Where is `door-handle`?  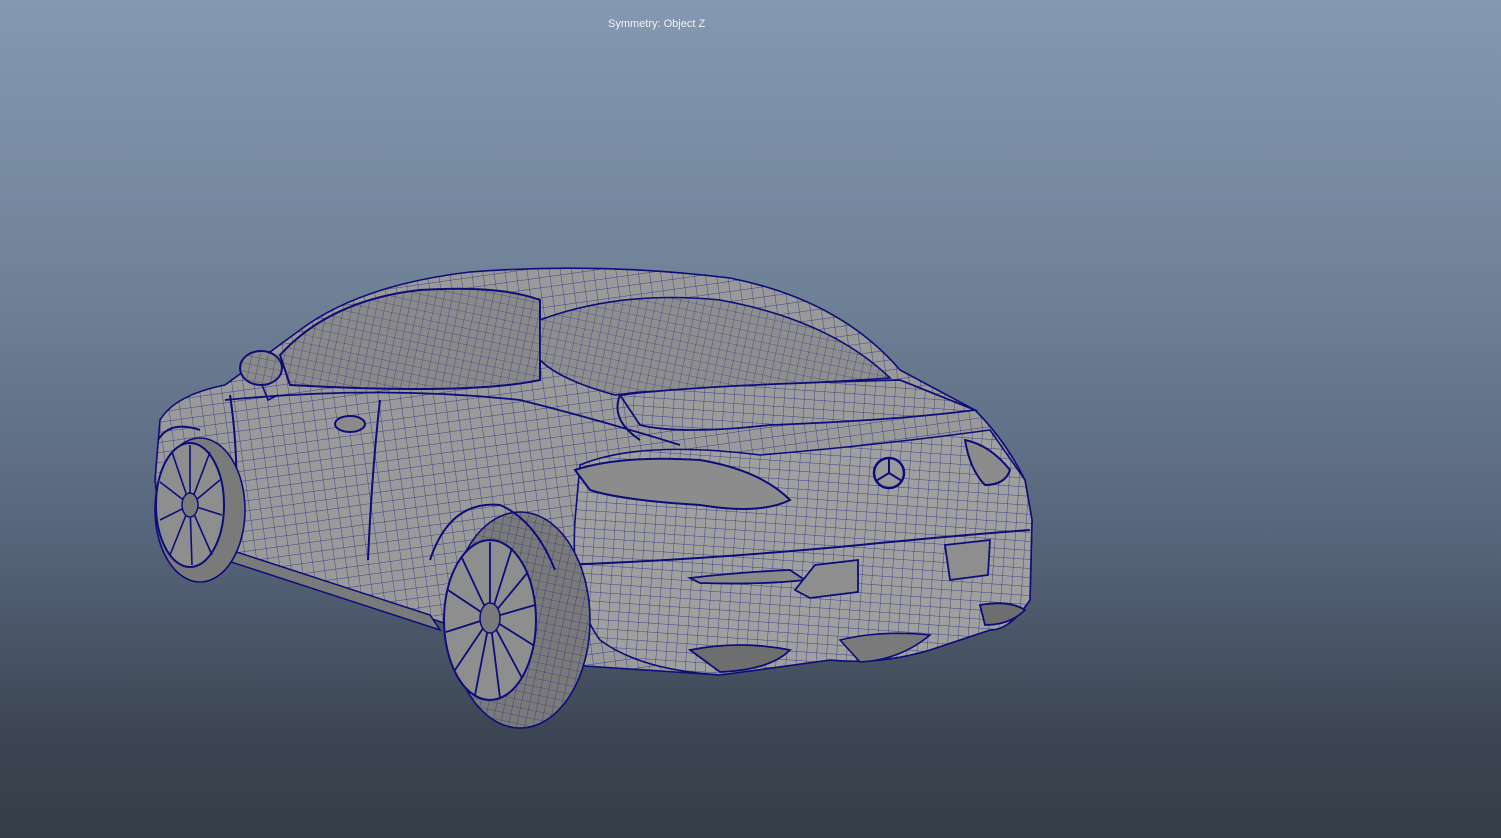 door-handle is located at coordinates (350, 424).